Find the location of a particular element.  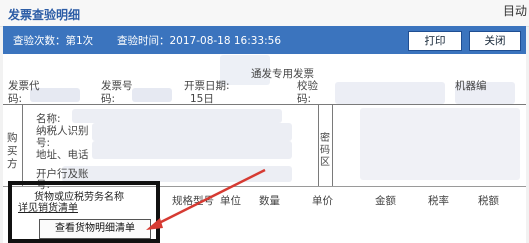

red-arrow-icon is located at coordinates (206, 199).